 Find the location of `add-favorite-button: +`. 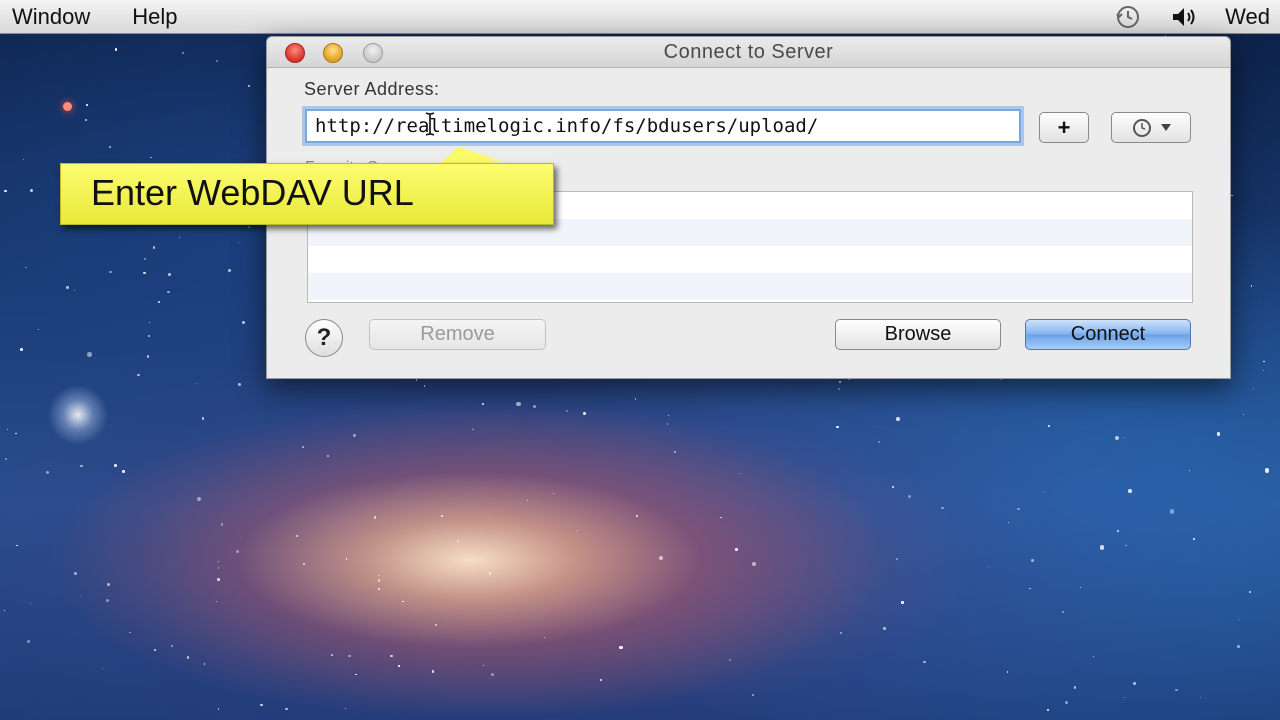

add-favorite-button: + is located at coordinates (1064, 127).